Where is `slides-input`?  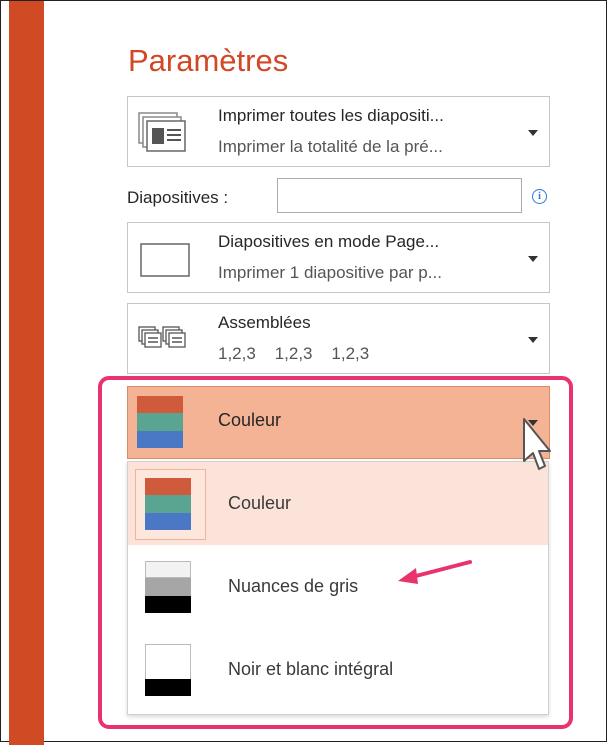
slides-input is located at coordinates (399, 195).